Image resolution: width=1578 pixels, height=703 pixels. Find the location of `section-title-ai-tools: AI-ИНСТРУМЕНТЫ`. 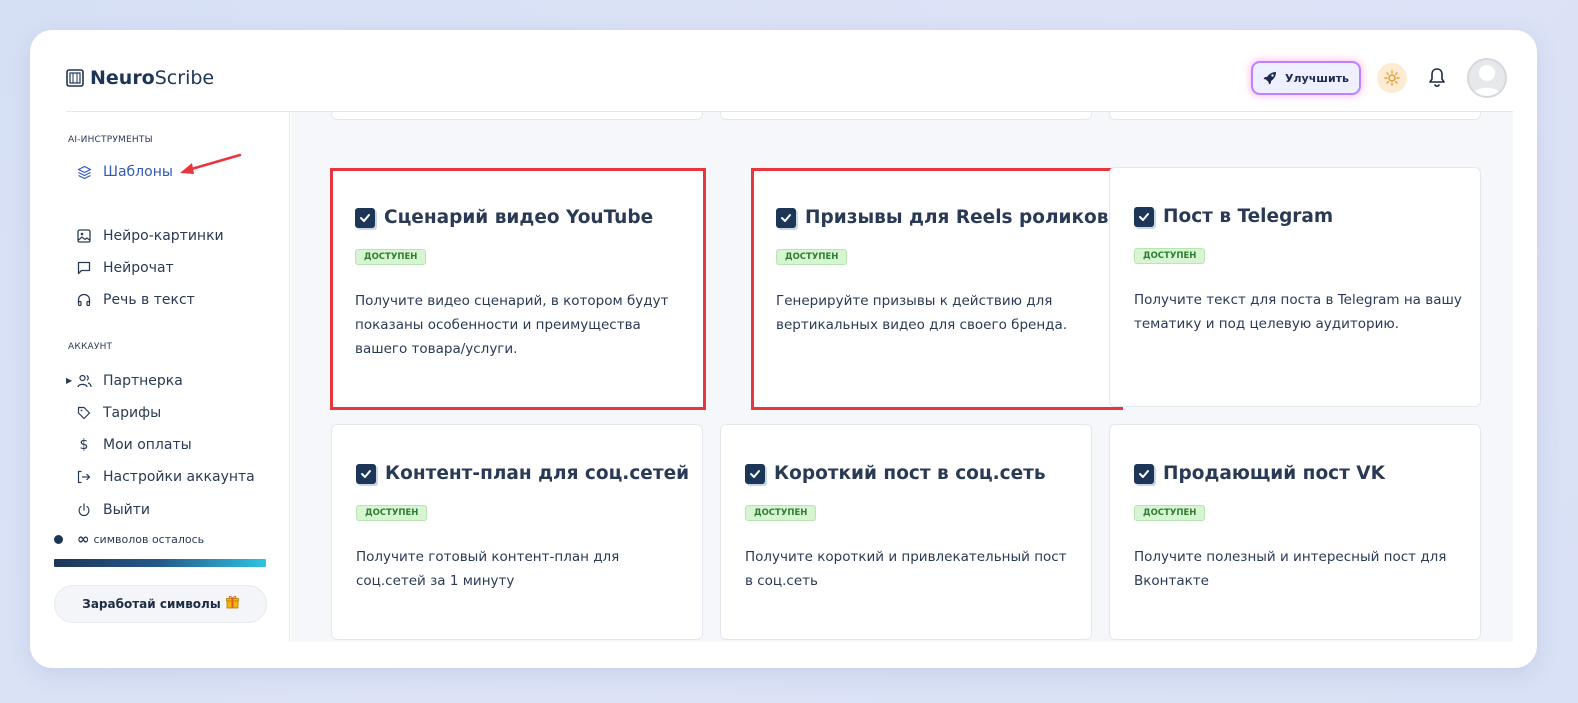

section-title-ai-tools: AI-ИНСТРУМЕНТЫ is located at coordinates (110, 140).